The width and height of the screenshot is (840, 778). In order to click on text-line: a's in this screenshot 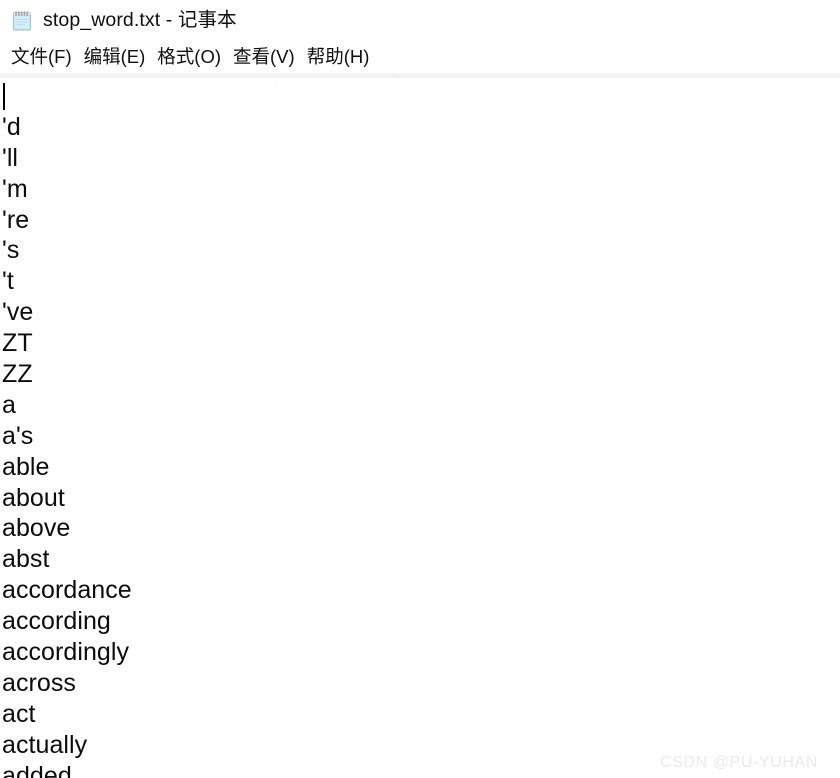, I will do `click(420, 436)`.